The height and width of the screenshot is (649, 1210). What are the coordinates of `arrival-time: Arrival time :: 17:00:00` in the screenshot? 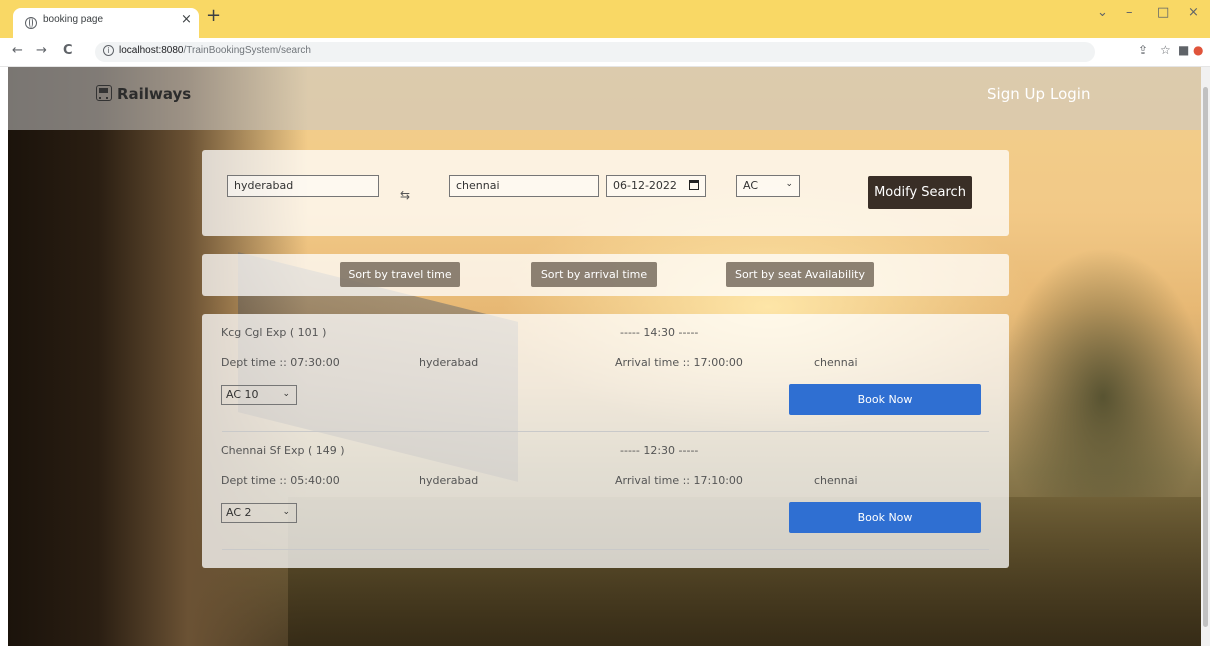 It's located at (679, 362).